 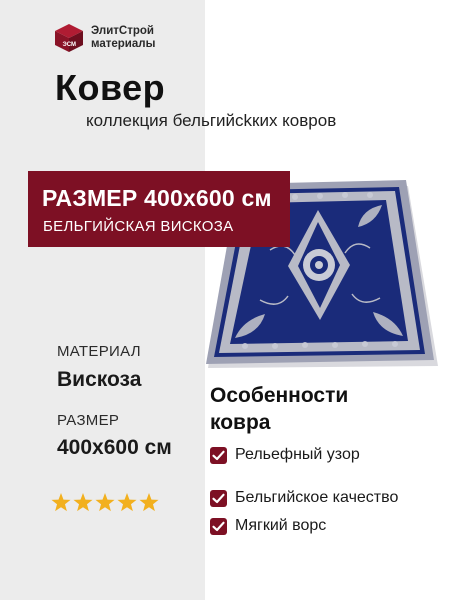 I want to click on rating-stars, so click(x=105, y=502).